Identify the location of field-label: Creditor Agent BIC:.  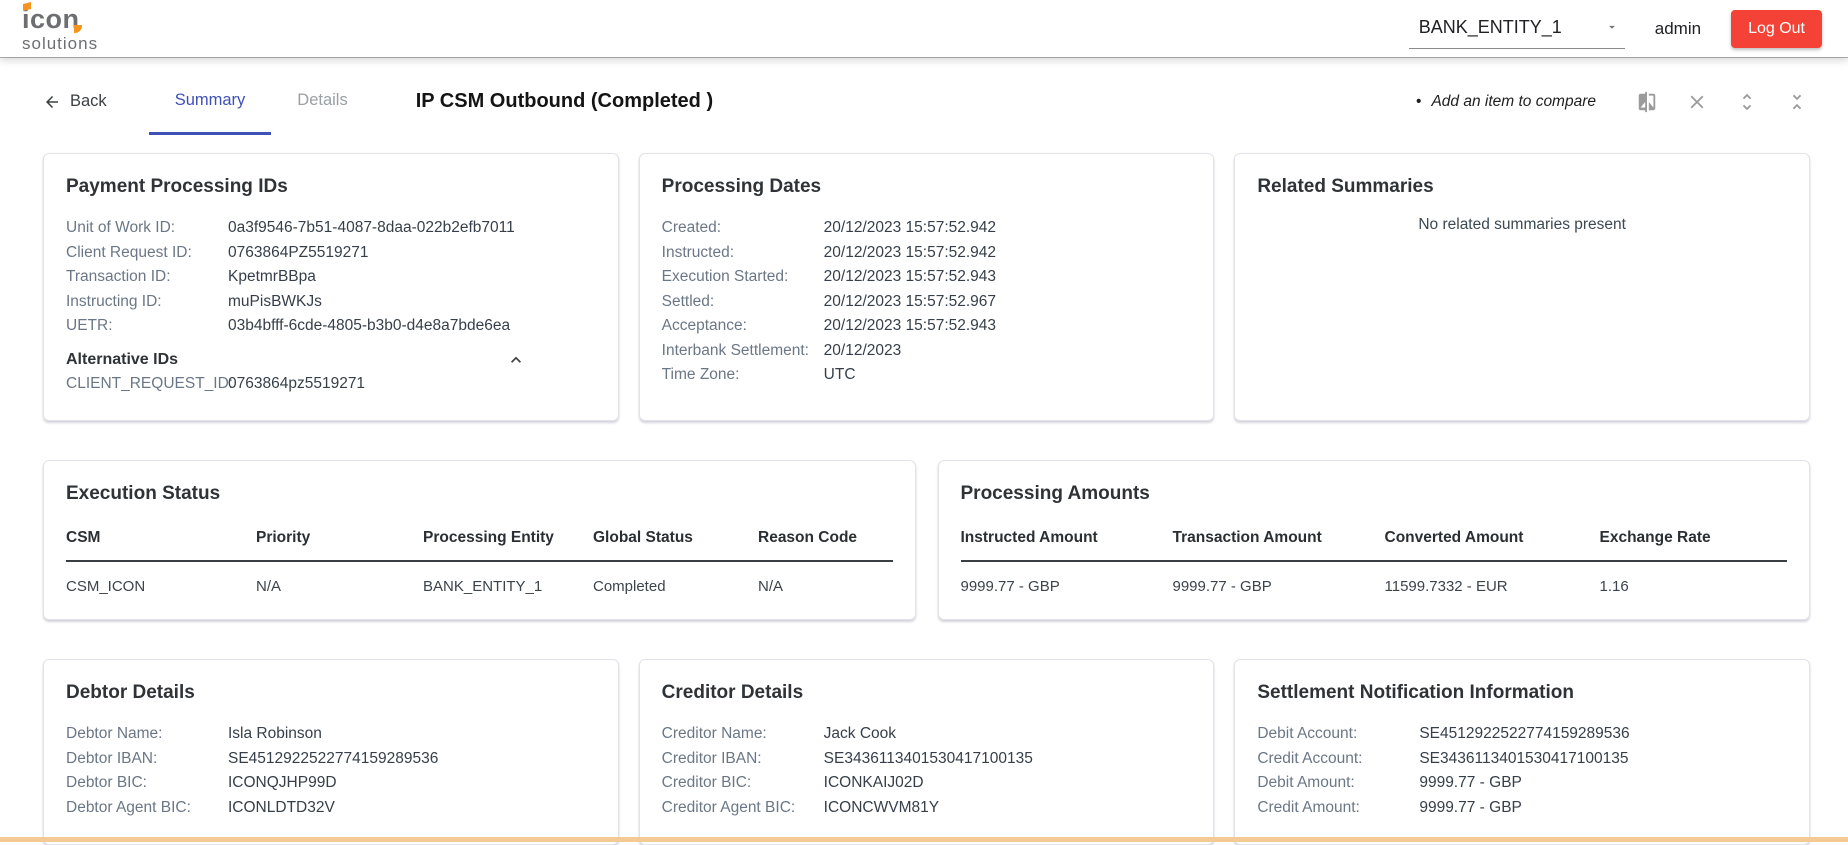
(728, 807).